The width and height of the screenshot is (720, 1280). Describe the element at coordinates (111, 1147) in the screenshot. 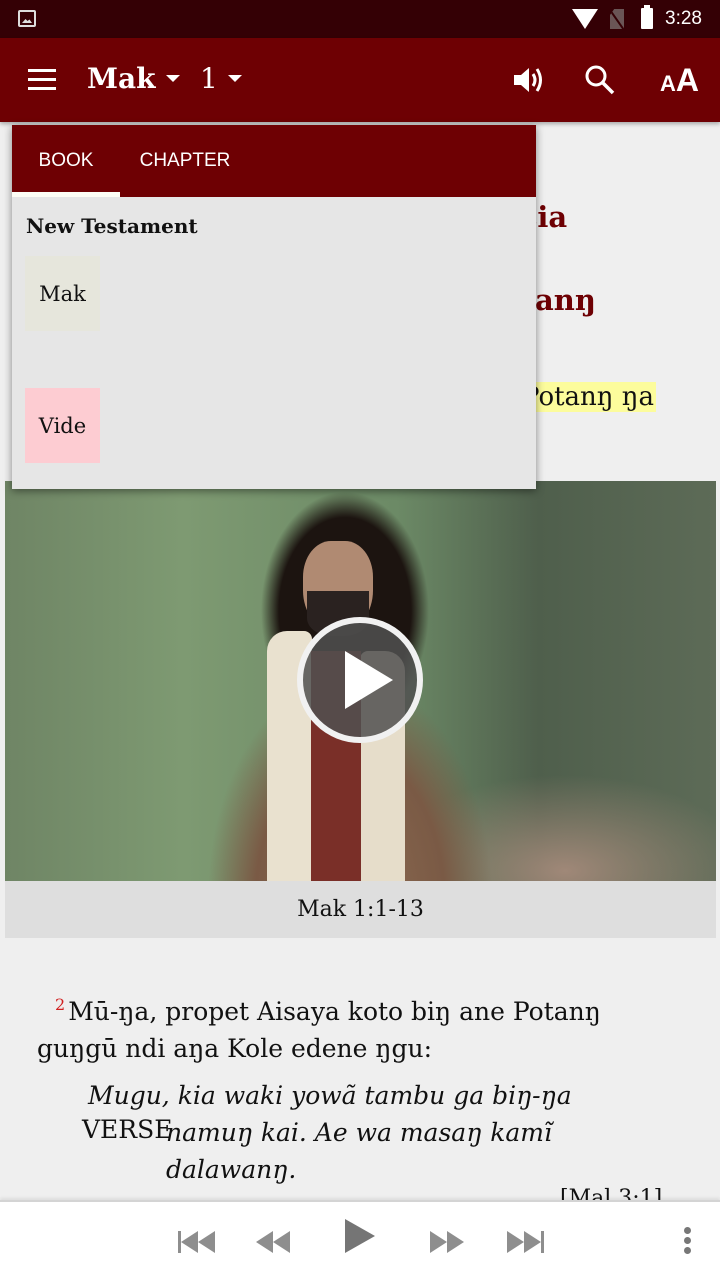

I see `tab-verse: VERSE` at that location.